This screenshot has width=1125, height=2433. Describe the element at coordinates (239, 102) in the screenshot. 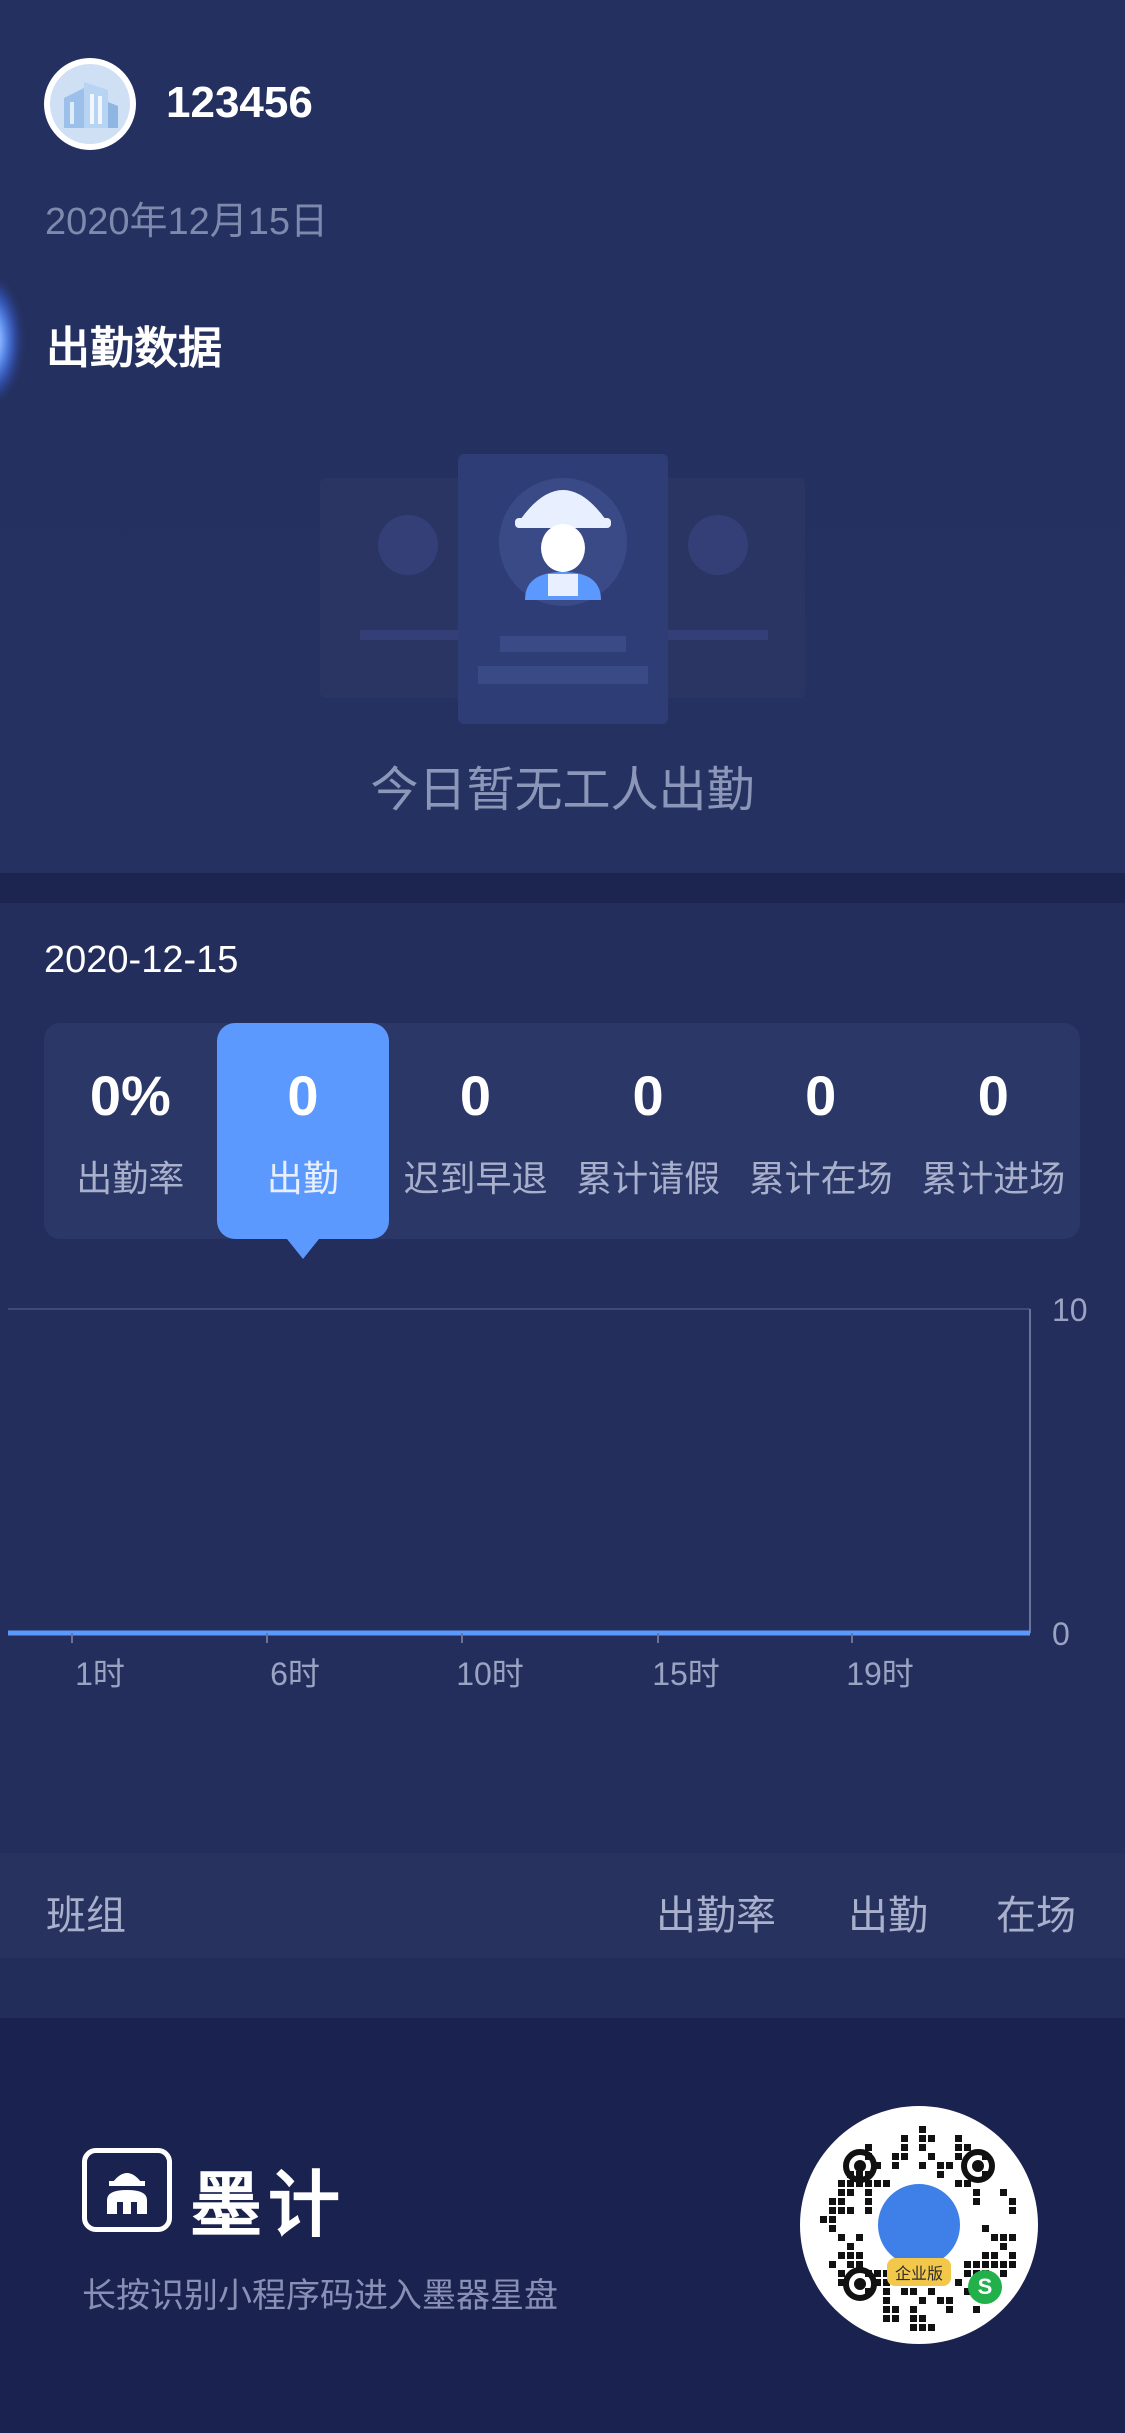

I see `username: 123456` at that location.